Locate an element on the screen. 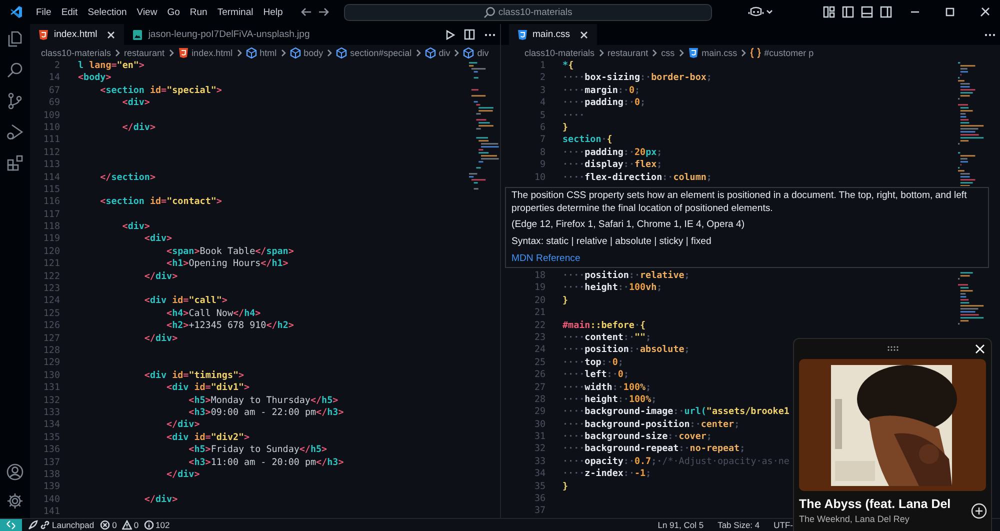 This screenshot has height=531, width=1000. logo-icon is located at coordinates (16, 12).